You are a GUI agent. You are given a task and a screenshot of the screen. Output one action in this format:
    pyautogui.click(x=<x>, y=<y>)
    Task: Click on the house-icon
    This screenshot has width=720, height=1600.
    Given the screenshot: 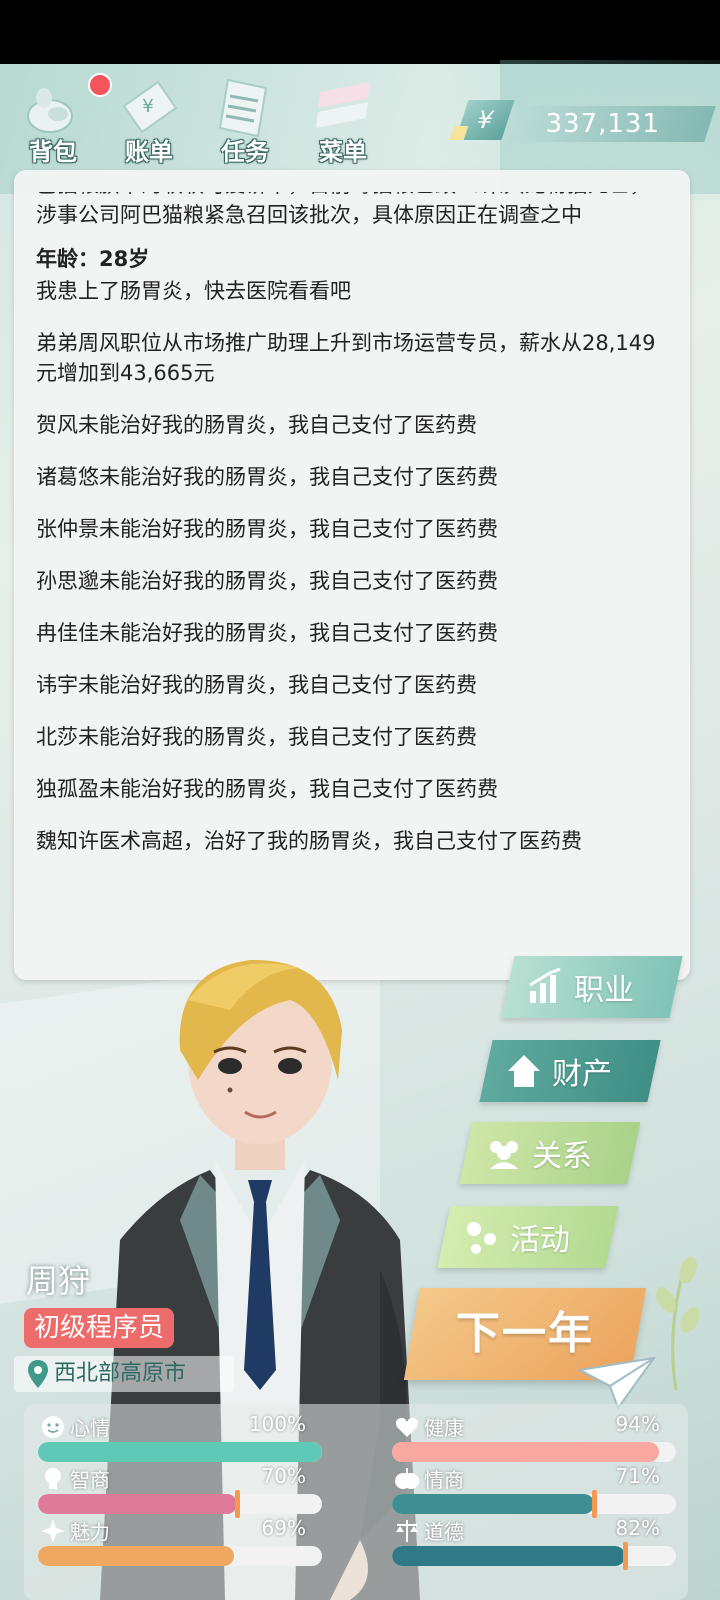 What is the action you would take?
    pyautogui.click(x=524, y=1071)
    